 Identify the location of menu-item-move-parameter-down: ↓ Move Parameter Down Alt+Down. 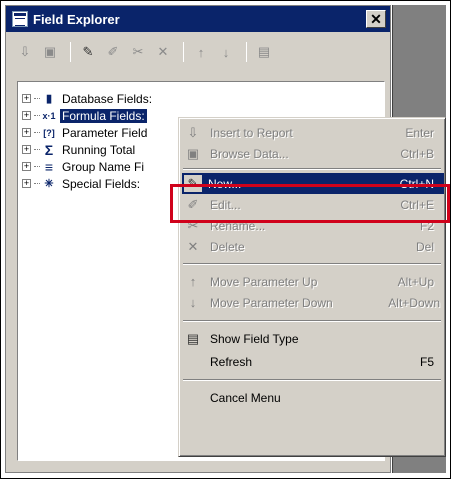
(313, 302).